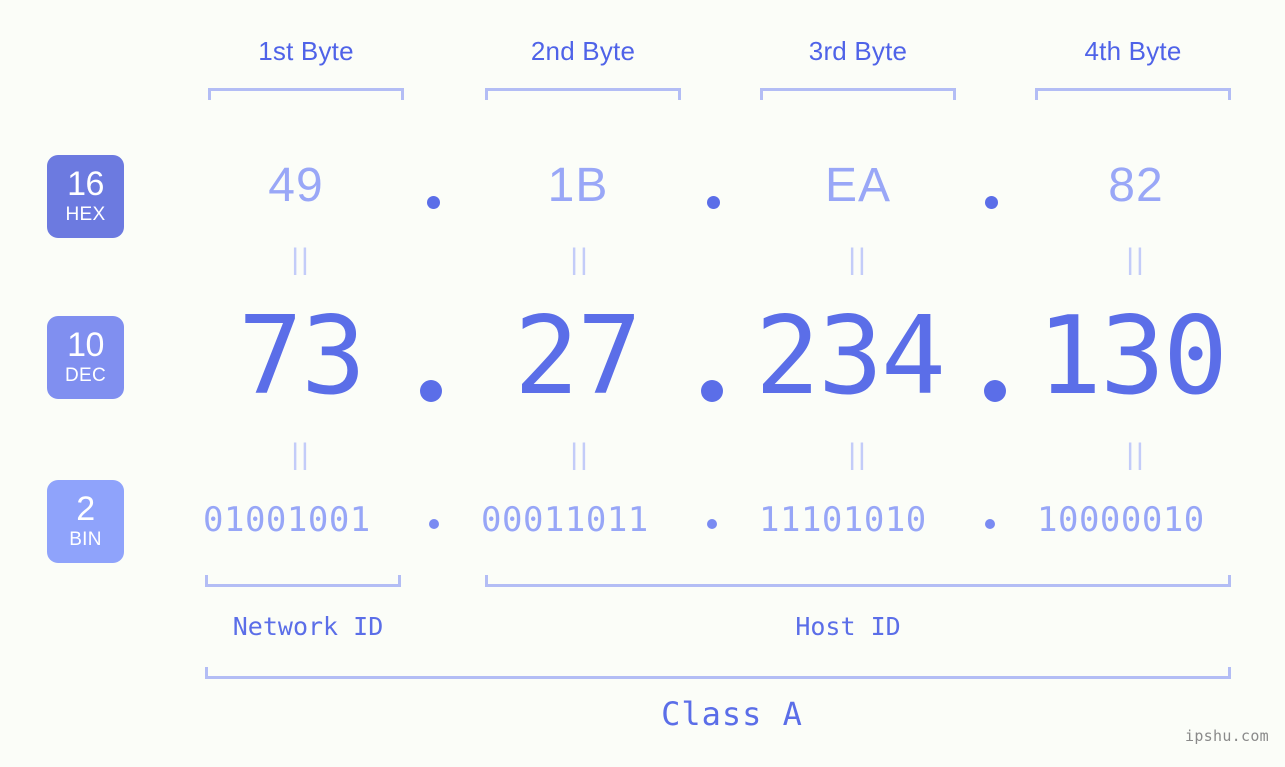  What do you see at coordinates (1136, 454) in the screenshot?
I see `equality-mark-dec-bin-4: ||` at bounding box center [1136, 454].